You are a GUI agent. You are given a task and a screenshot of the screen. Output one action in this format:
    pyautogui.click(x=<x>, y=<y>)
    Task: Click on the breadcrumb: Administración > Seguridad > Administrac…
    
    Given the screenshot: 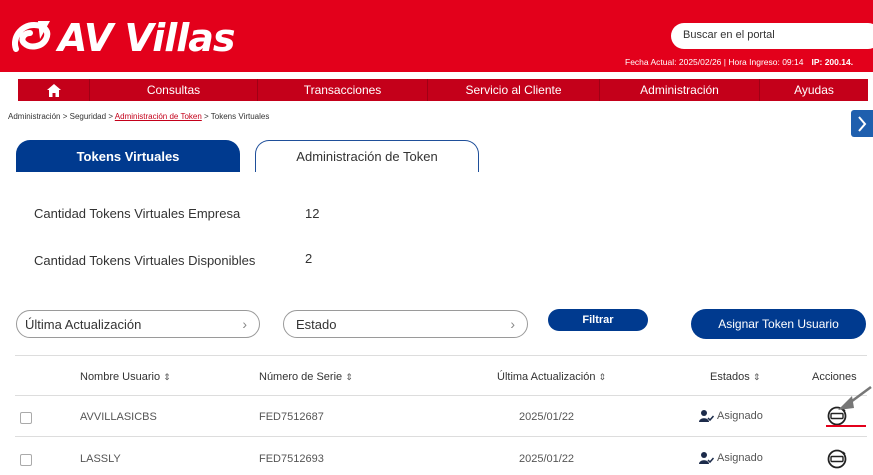 What is the action you would take?
    pyautogui.click(x=138, y=116)
    